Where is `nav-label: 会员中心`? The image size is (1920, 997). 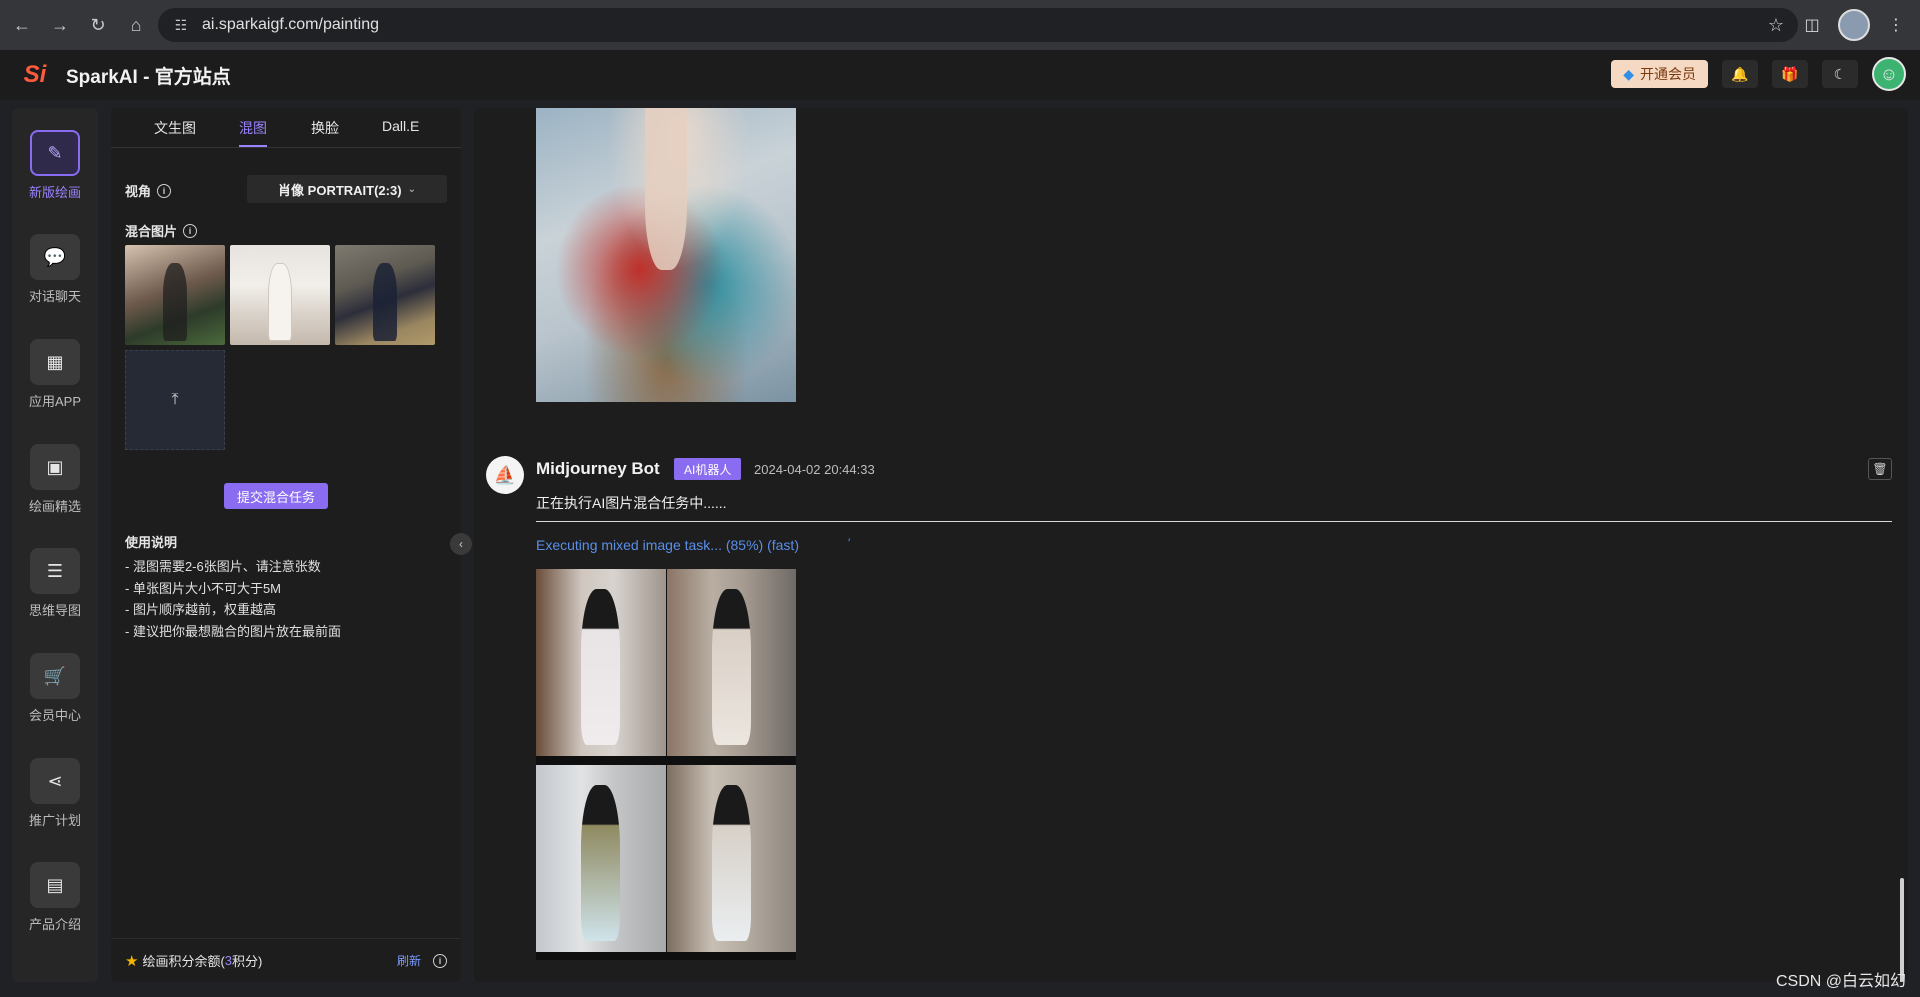
nav-label: 会员中心 is located at coordinates (54, 715).